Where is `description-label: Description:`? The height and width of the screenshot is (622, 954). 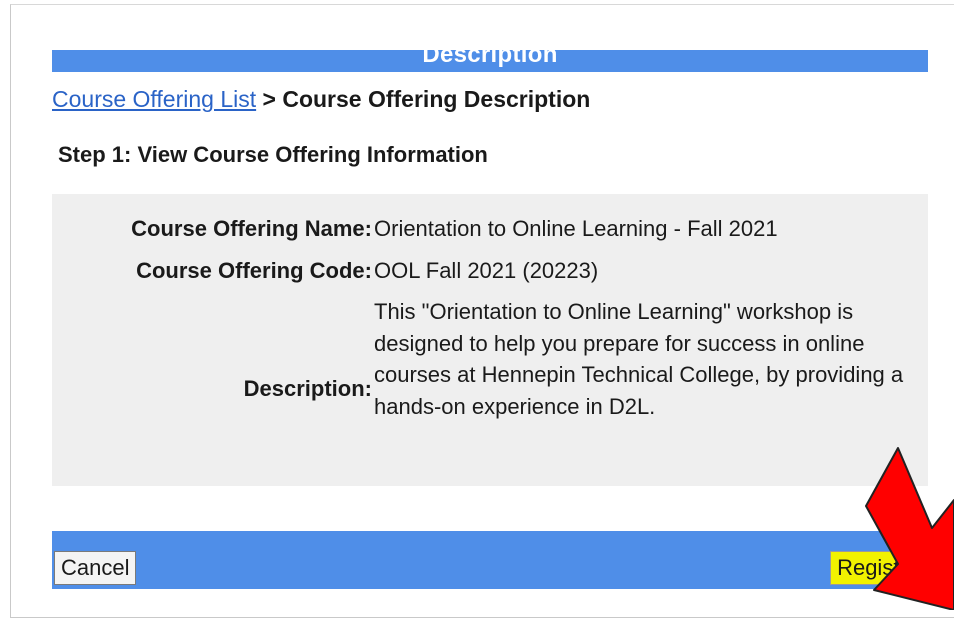
description-label: Description: is located at coordinates (307, 388).